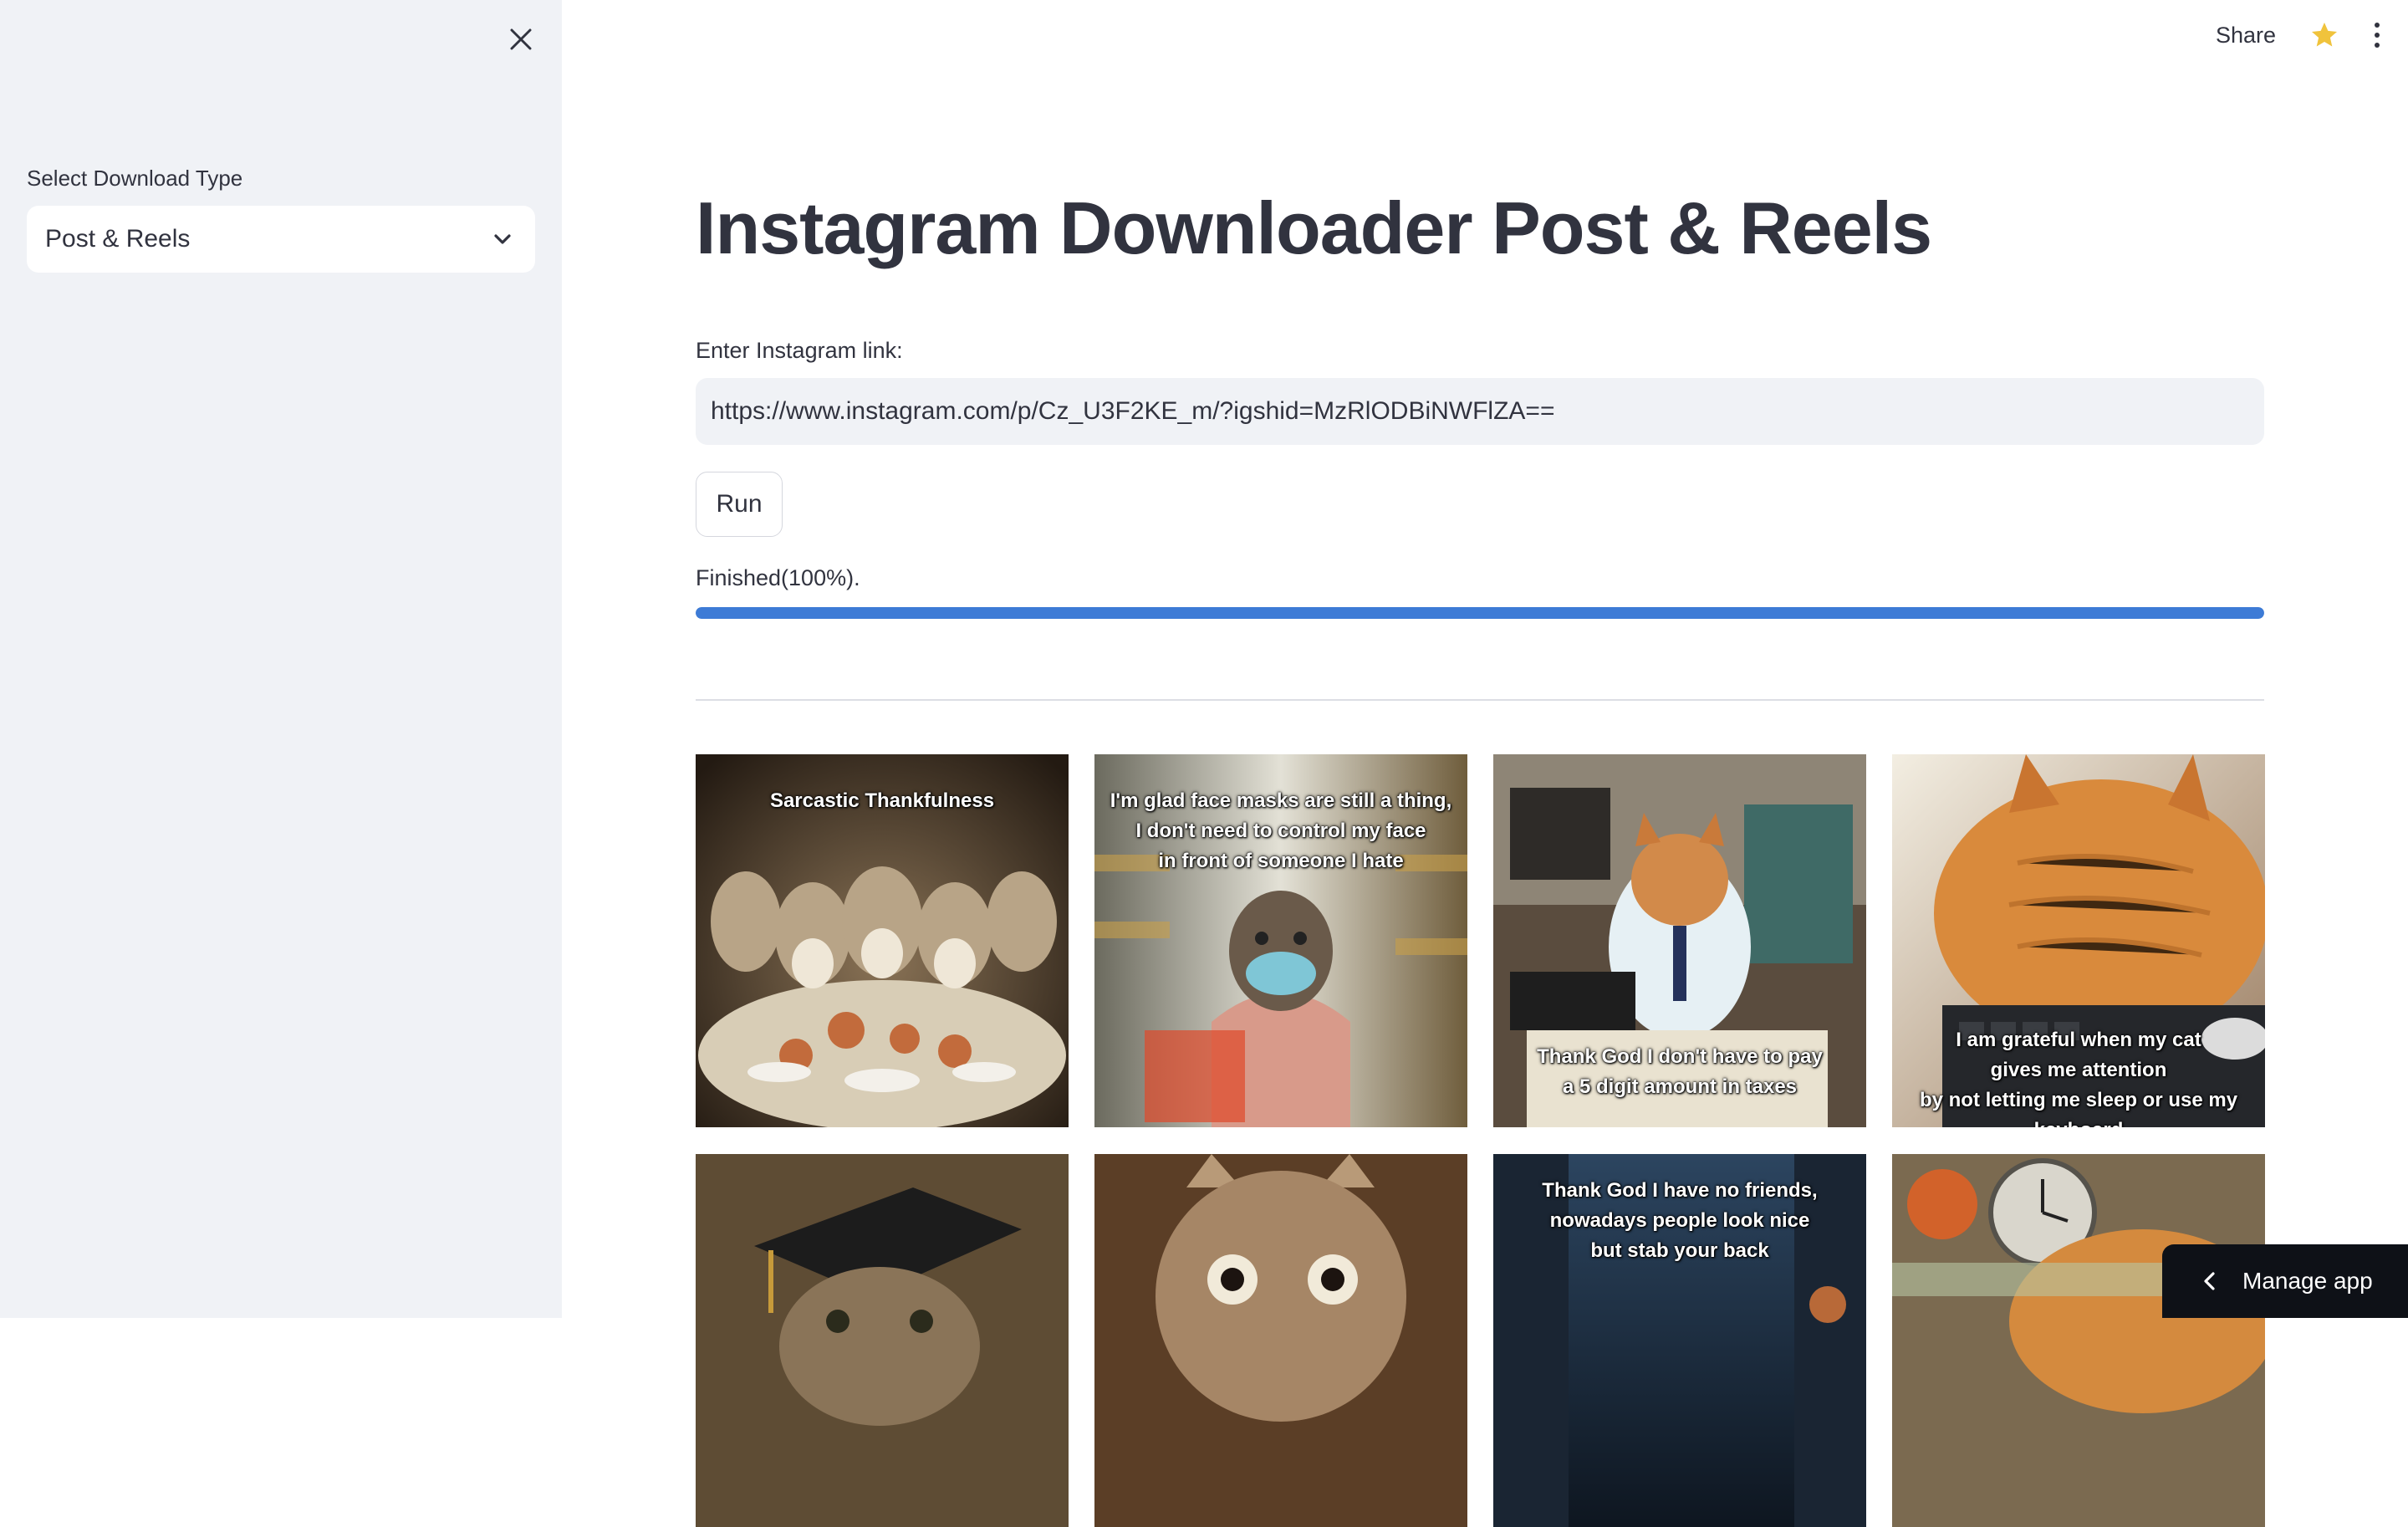 The image size is (2408, 1527). I want to click on cat-graduation-image, so click(883, 1341).